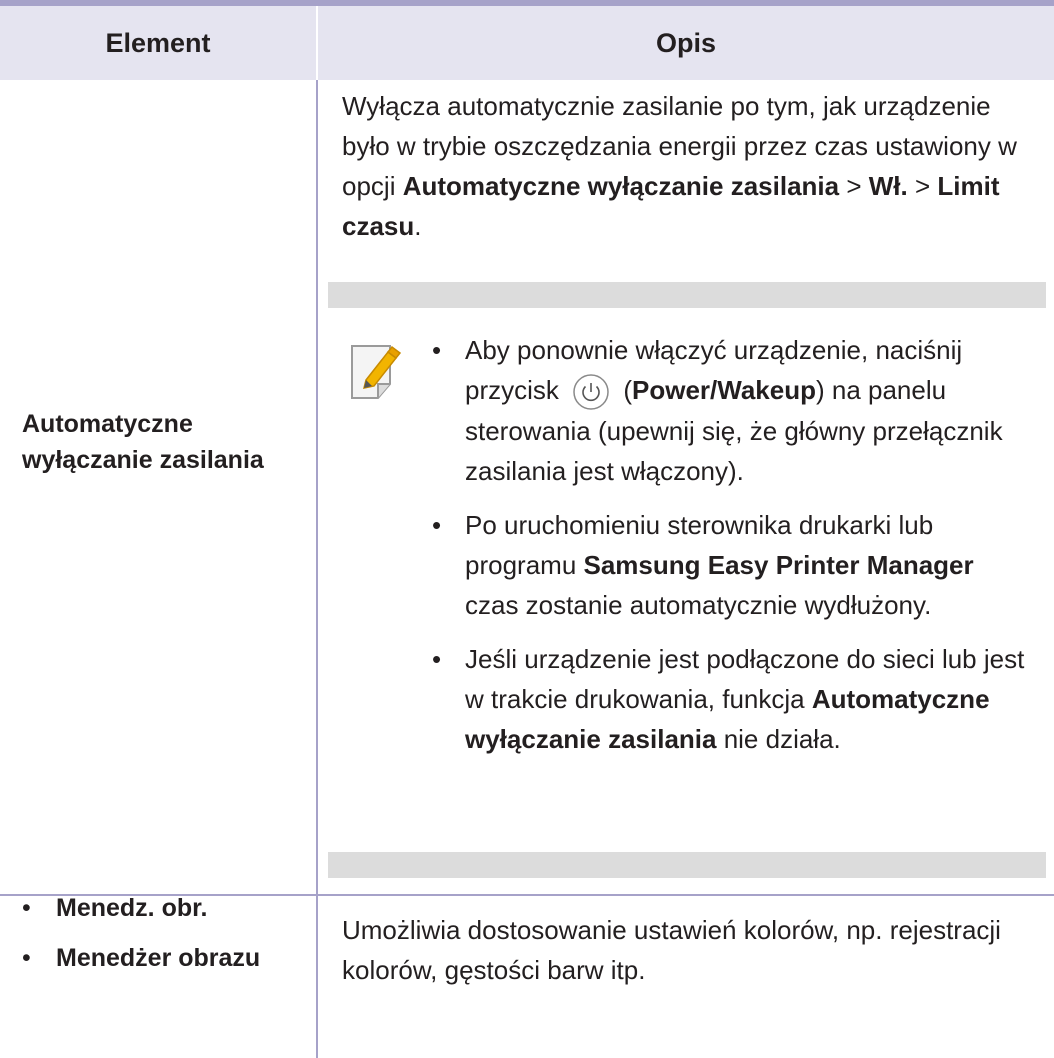 The height and width of the screenshot is (1058, 1054). Describe the element at coordinates (158, 43) in the screenshot. I see `header-element: Element` at that location.